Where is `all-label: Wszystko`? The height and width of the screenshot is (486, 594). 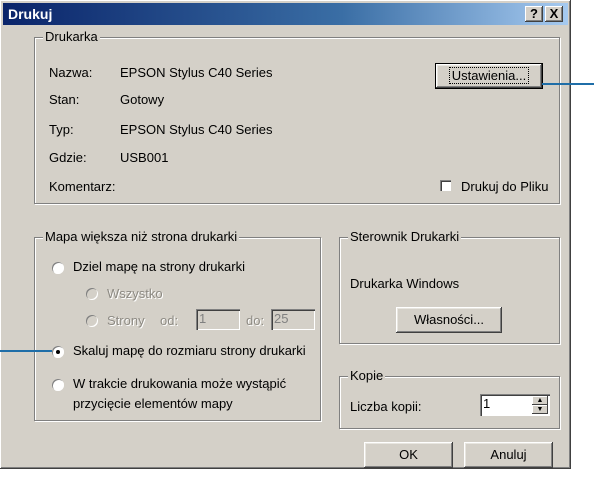 all-label: Wszystko is located at coordinates (135, 293).